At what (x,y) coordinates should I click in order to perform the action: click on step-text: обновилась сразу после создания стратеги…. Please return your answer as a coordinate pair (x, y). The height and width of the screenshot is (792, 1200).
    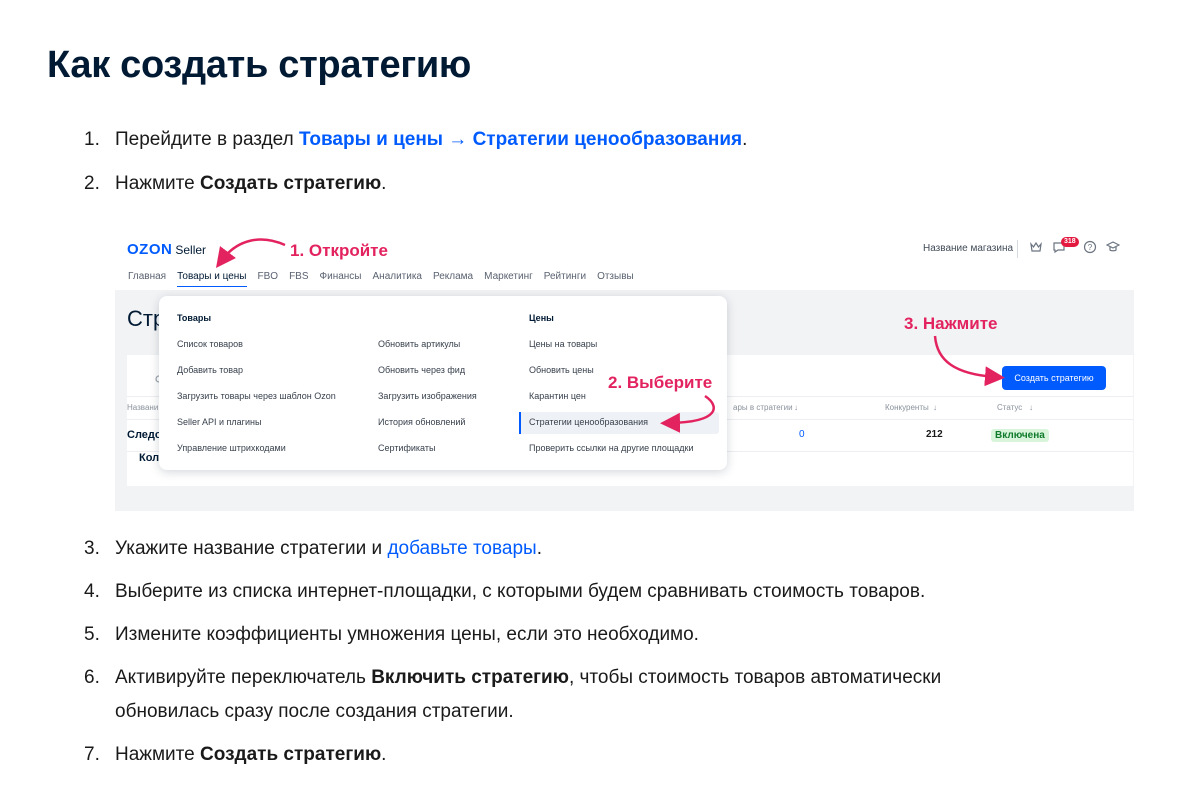
    Looking at the image, I should click on (314, 711).